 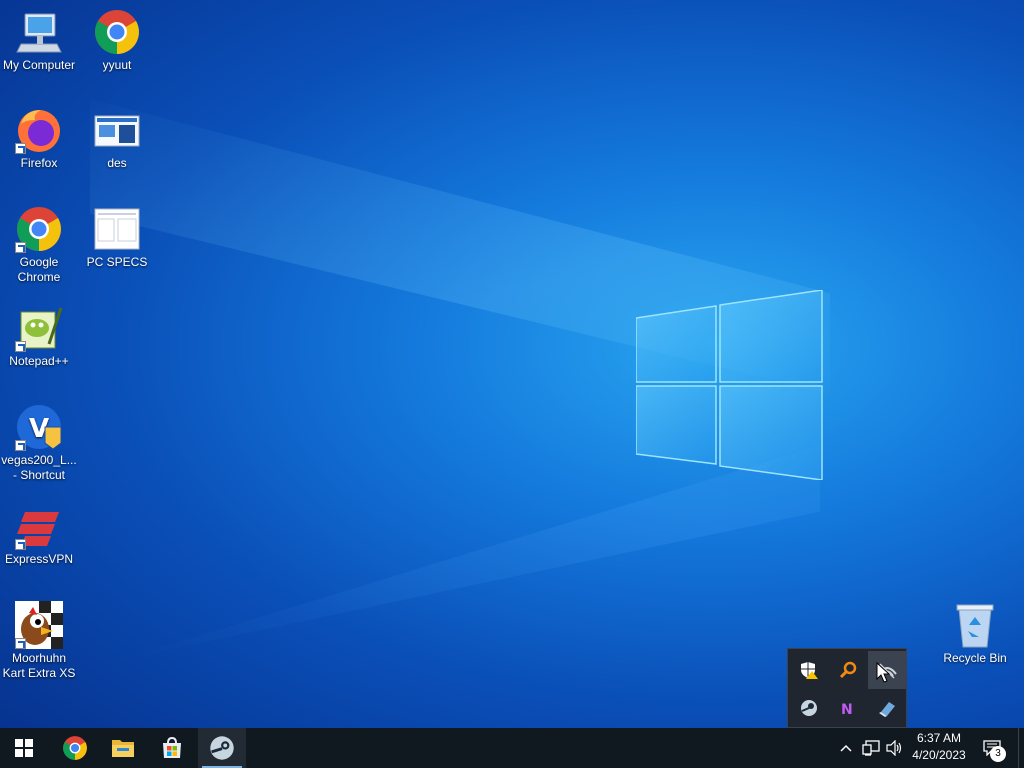 I want to click on desktop-icon-firefox: Firefox, so click(x=39, y=138).